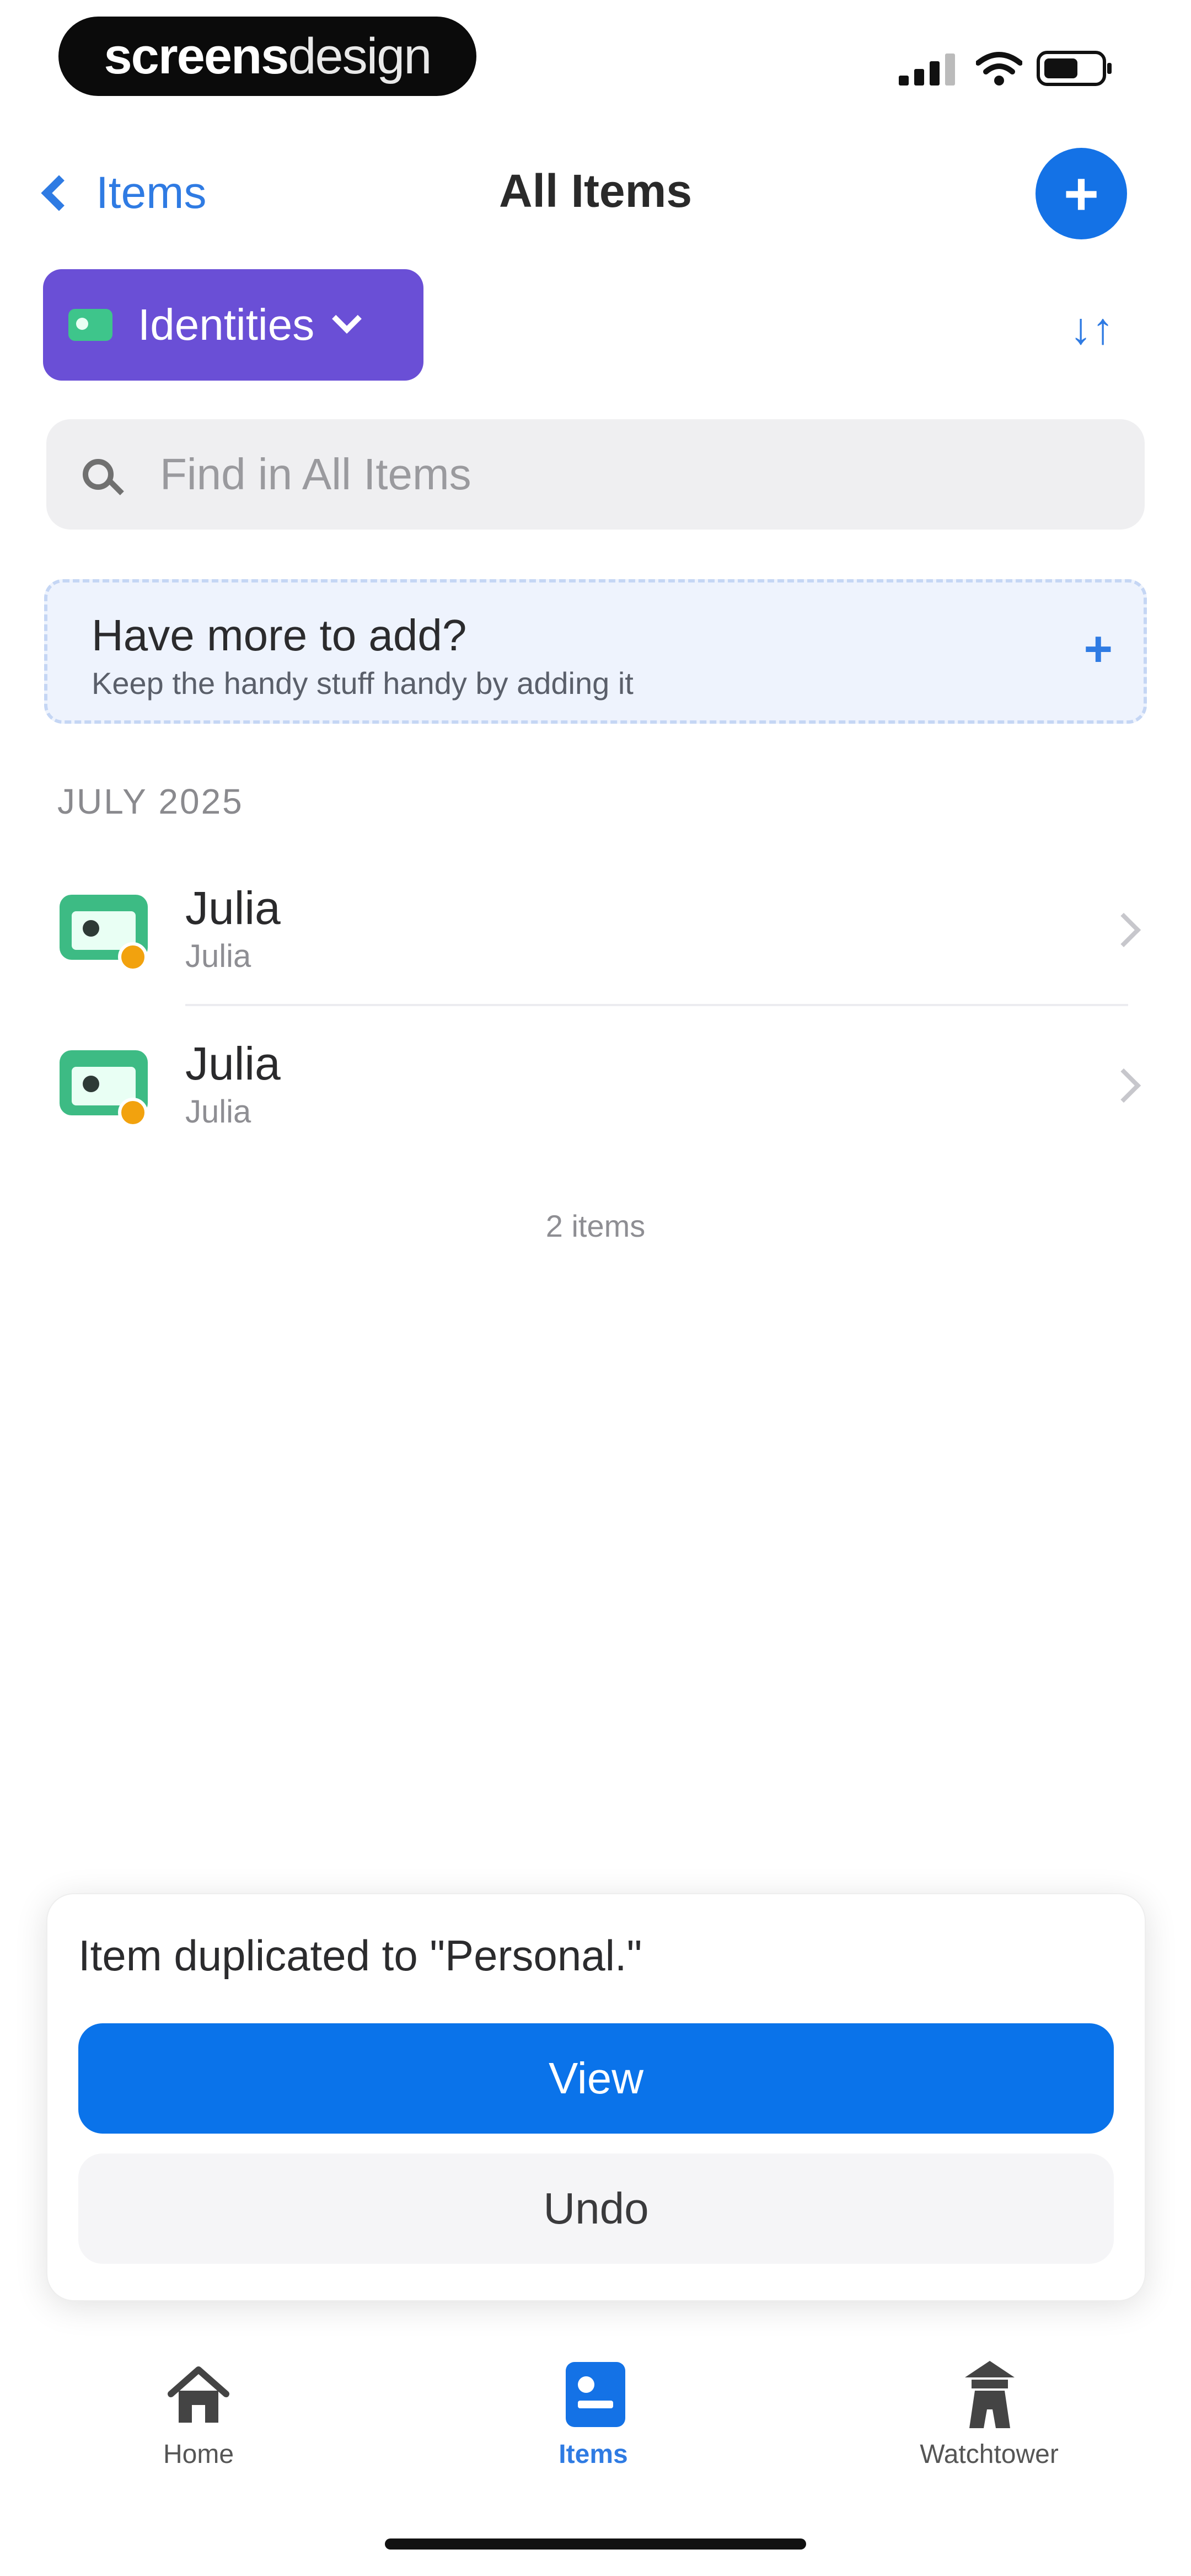  What do you see at coordinates (198, 2394) in the screenshot?
I see `home-icon` at bounding box center [198, 2394].